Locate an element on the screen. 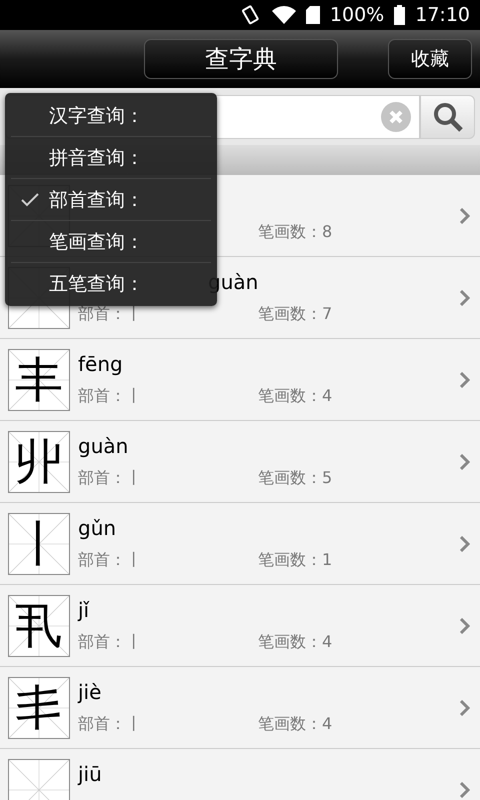 The height and width of the screenshot is (800, 480). character: 丯 is located at coordinates (39, 708).